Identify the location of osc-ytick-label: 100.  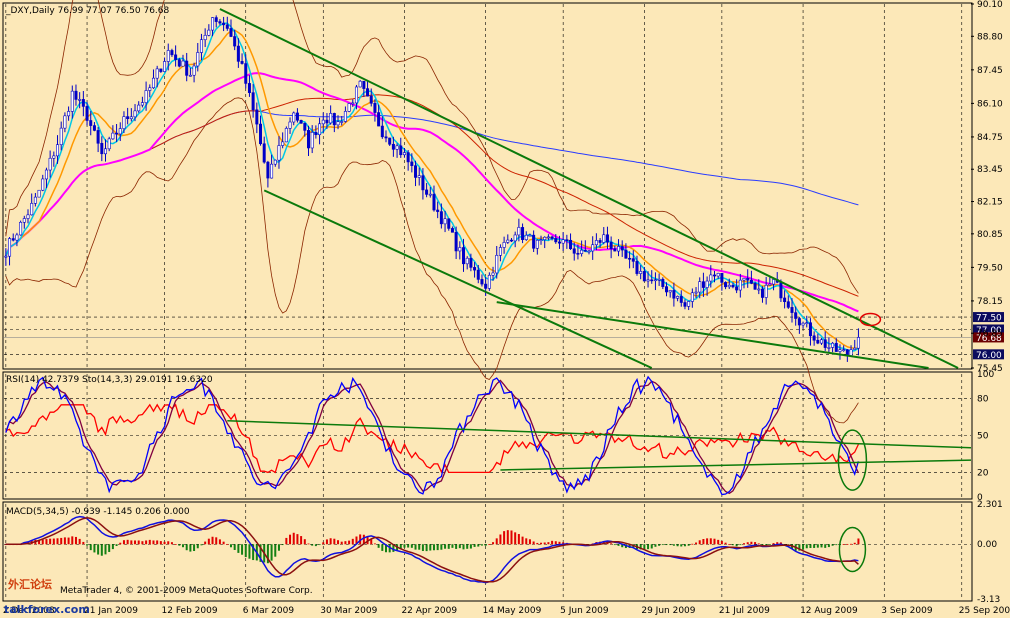
(985, 375).